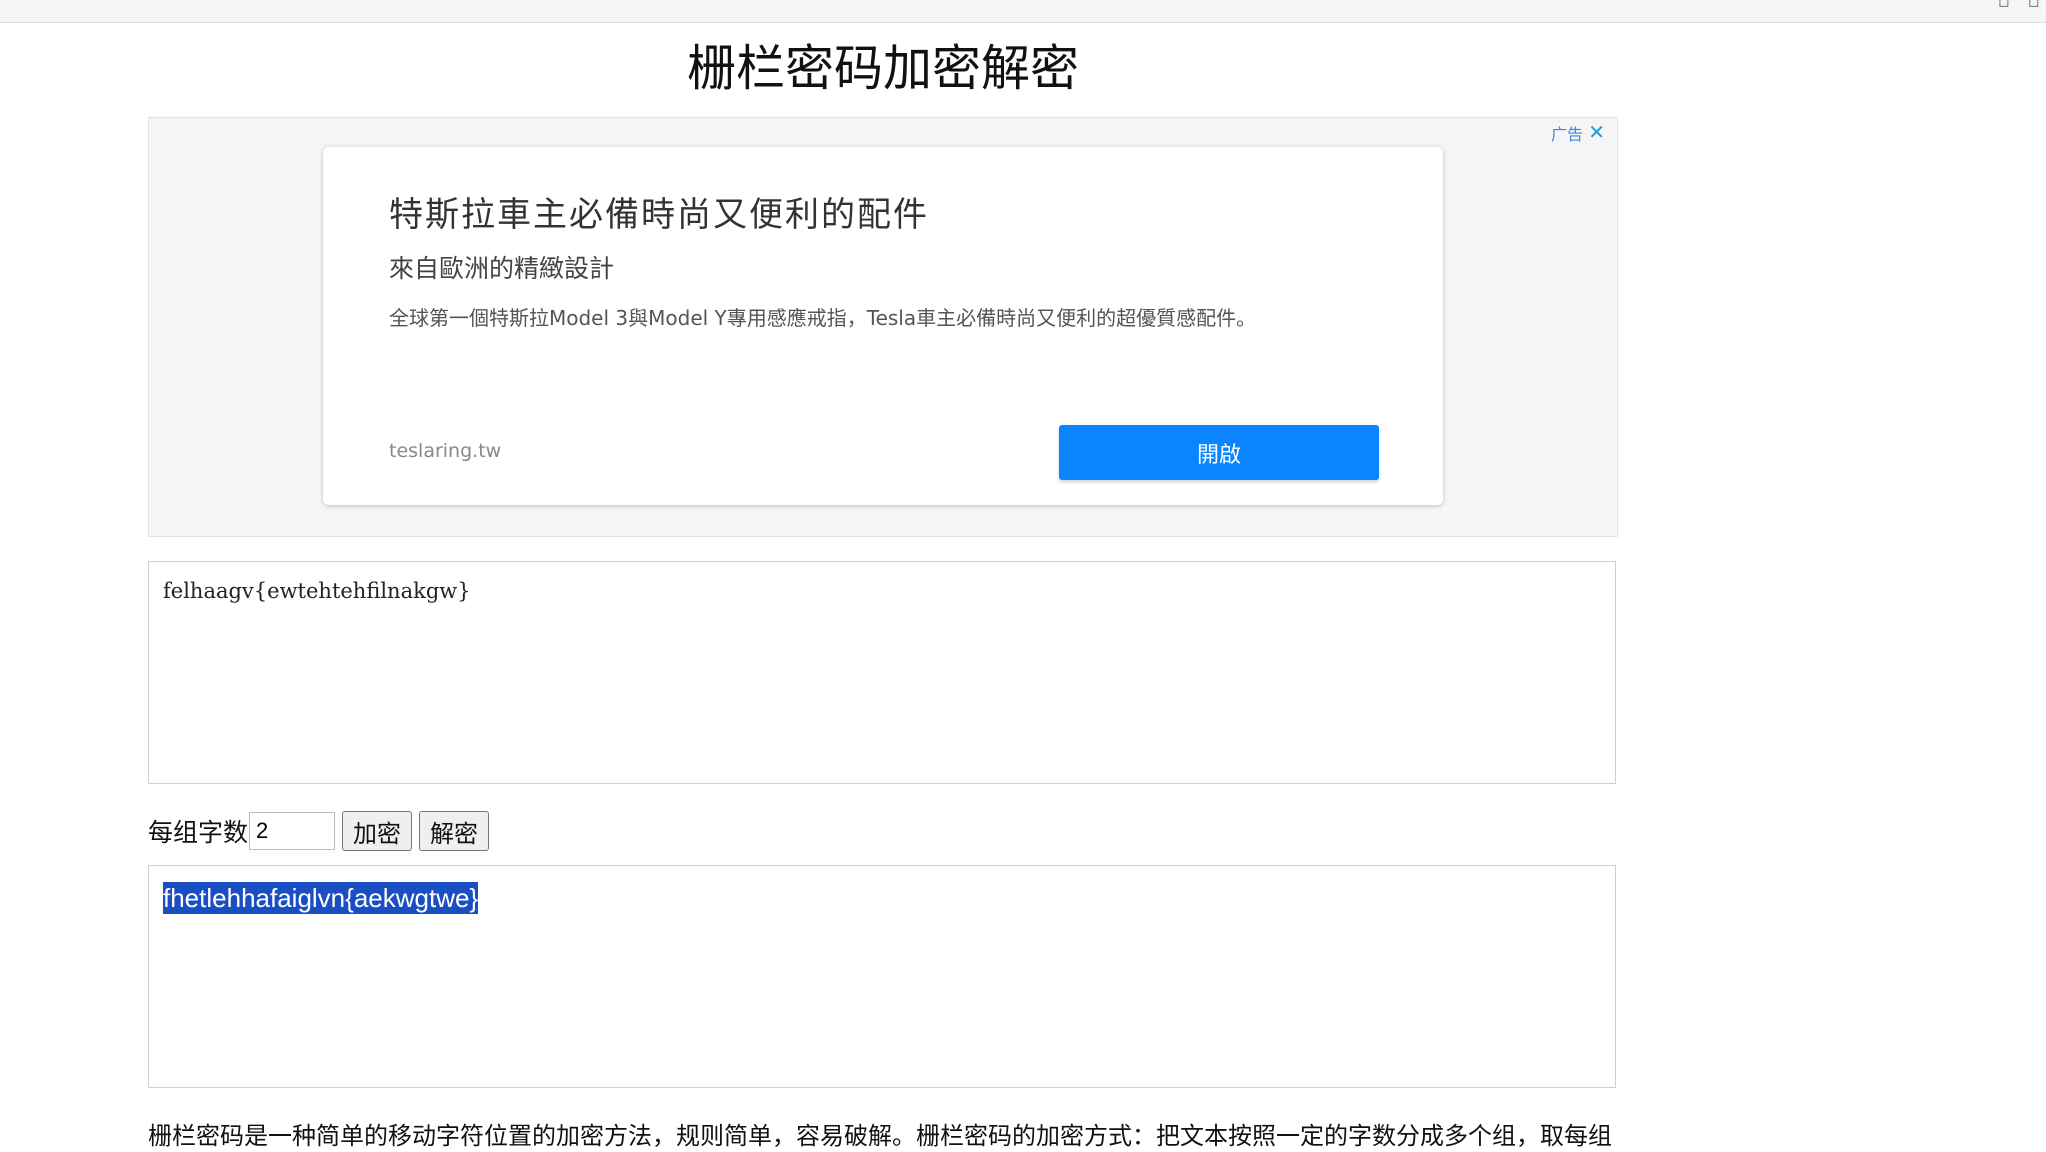 Image resolution: width=2046 pixels, height=1152 pixels. Describe the element at coordinates (198, 833) in the screenshot. I see `group-size-label: 每组字数` at that location.